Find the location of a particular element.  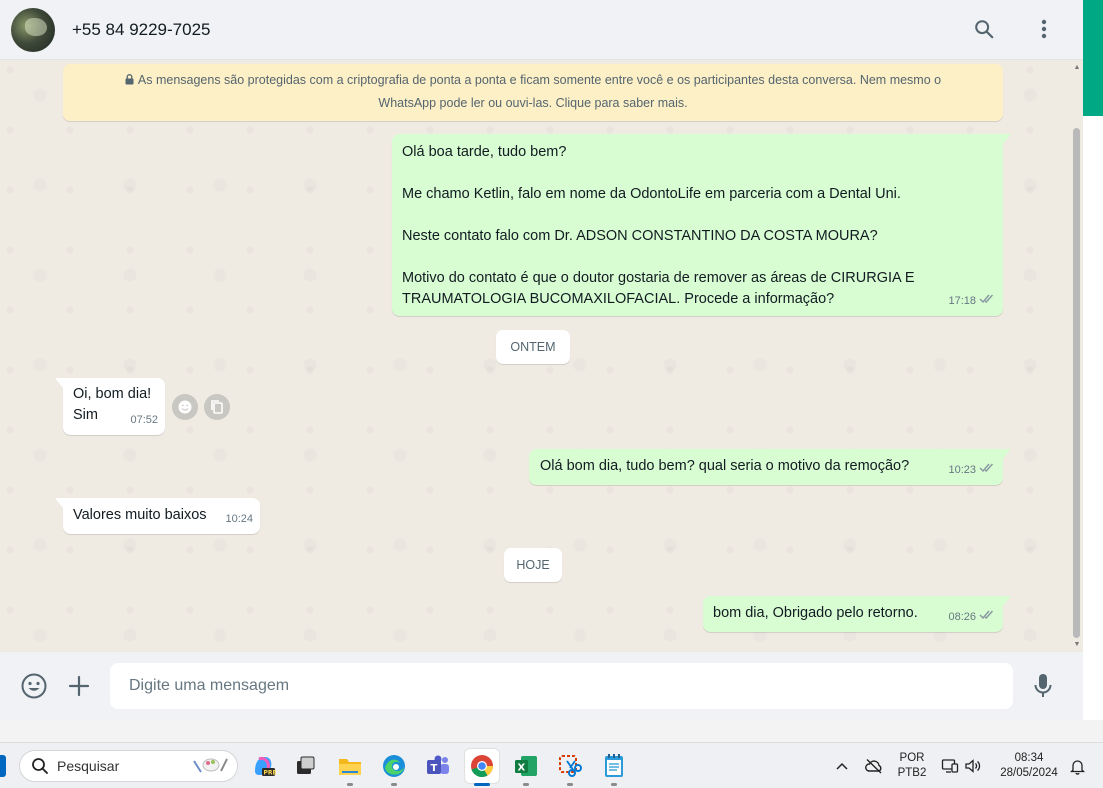

microphone-icon is located at coordinates (1043, 686).